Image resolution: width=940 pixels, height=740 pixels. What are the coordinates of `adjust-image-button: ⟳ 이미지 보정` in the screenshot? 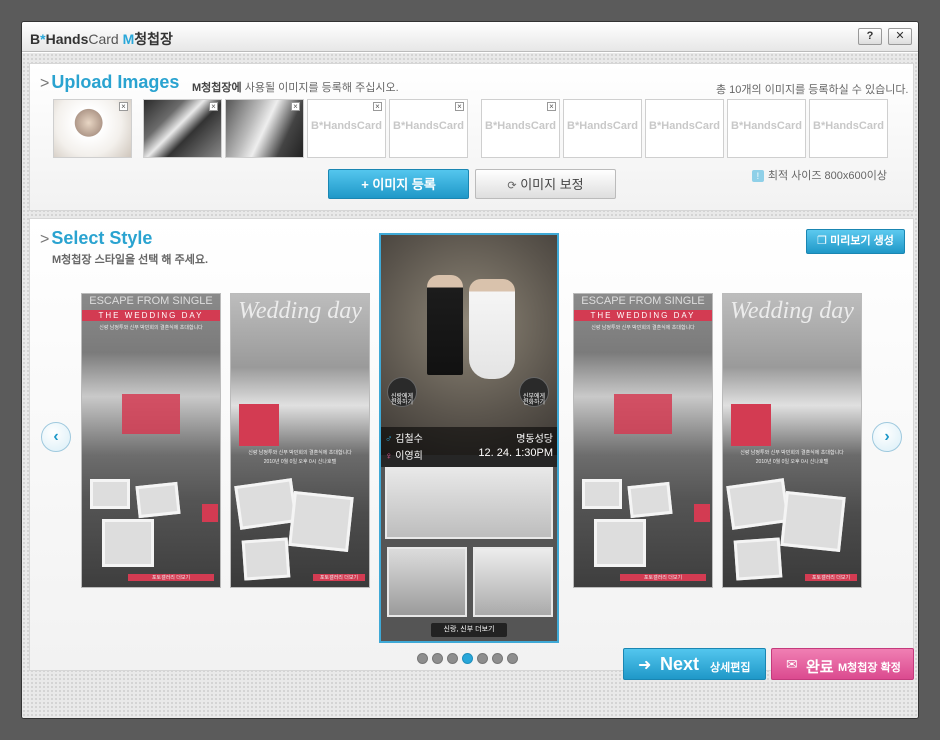 It's located at (545, 184).